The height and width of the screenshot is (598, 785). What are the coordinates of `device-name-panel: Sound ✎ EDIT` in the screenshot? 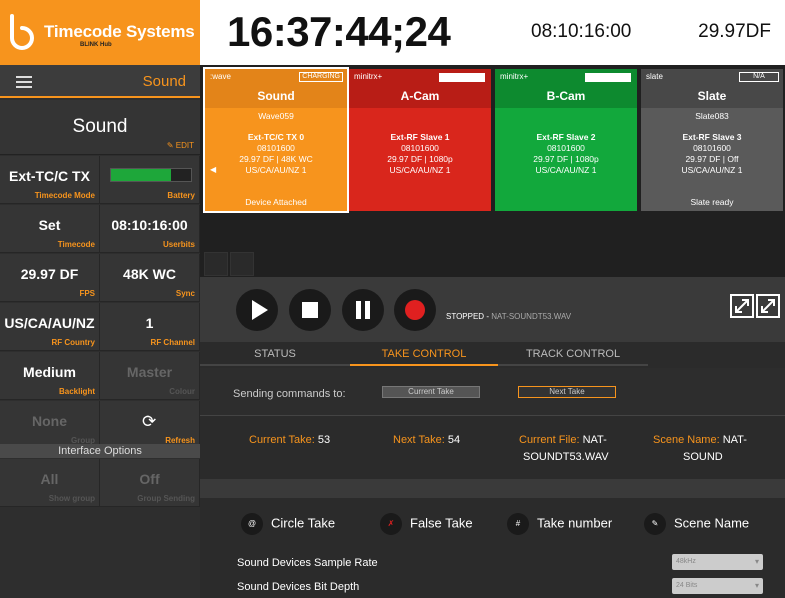 It's located at (100, 127).